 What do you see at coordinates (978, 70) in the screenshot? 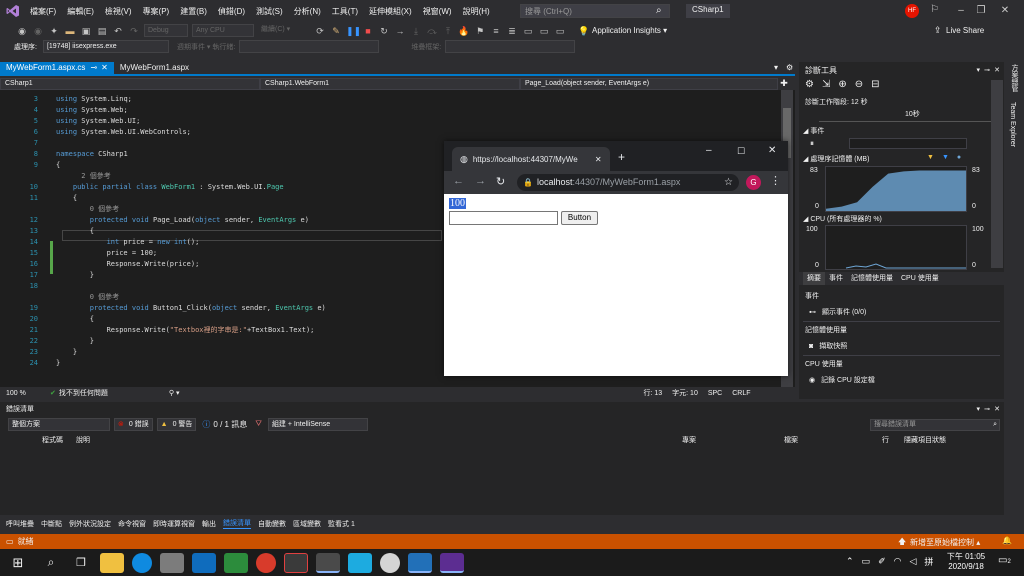
I see `panel-options-icon: ▾` at bounding box center [978, 70].